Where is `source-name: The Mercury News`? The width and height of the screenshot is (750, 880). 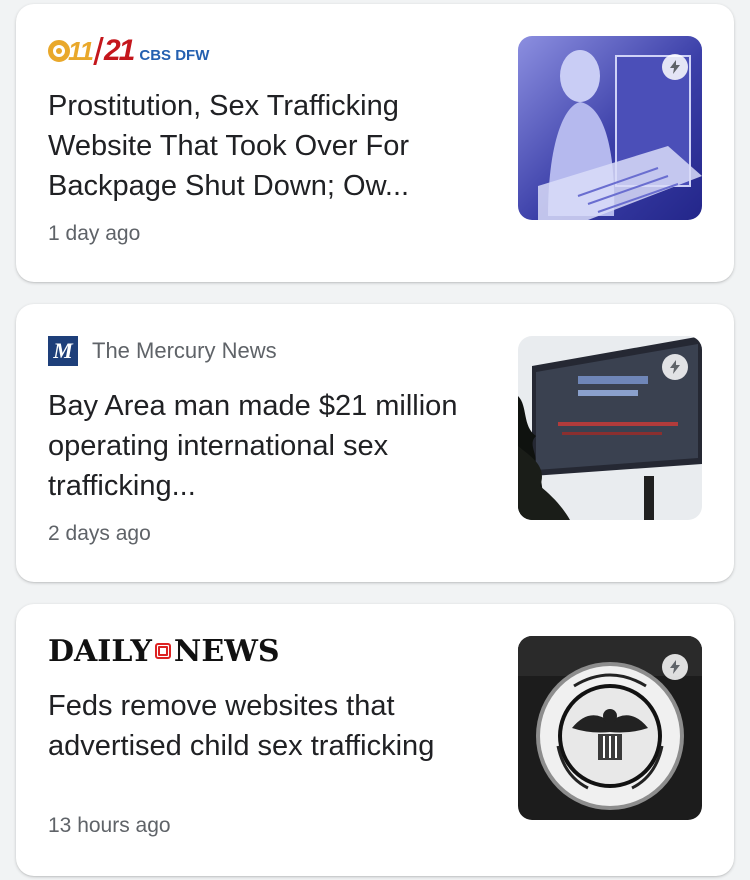
source-name: The Mercury News is located at coordinates (184, 350).